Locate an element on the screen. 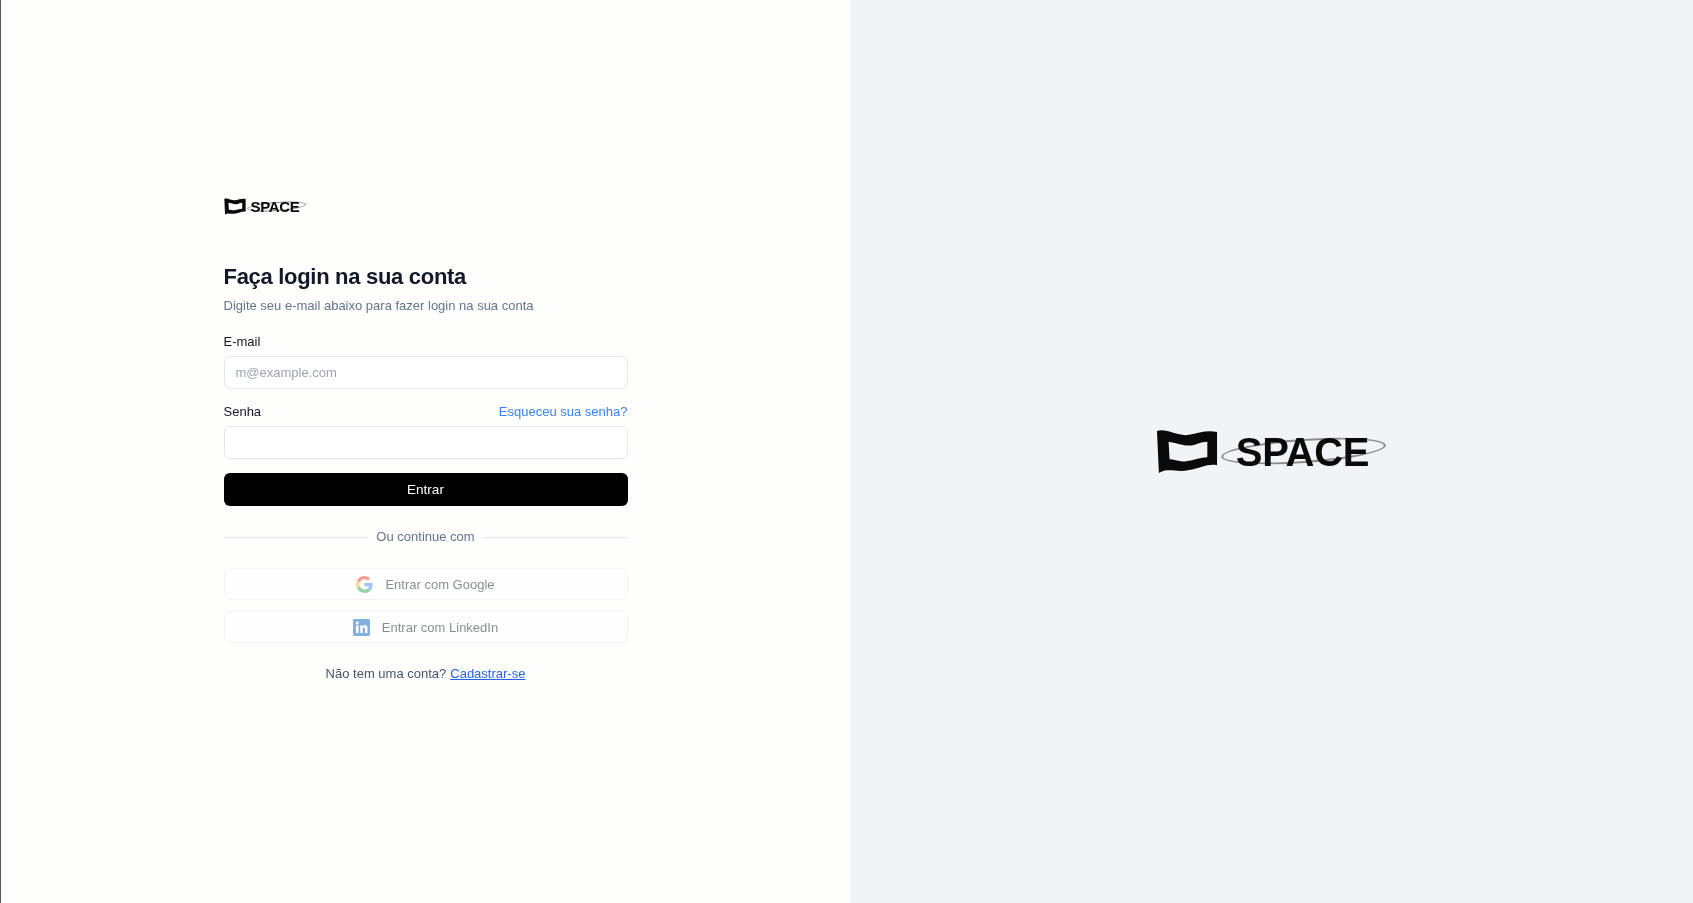 The height and width of the screenshot is (903, 1693). input-field is located at coordinates (425, 443).